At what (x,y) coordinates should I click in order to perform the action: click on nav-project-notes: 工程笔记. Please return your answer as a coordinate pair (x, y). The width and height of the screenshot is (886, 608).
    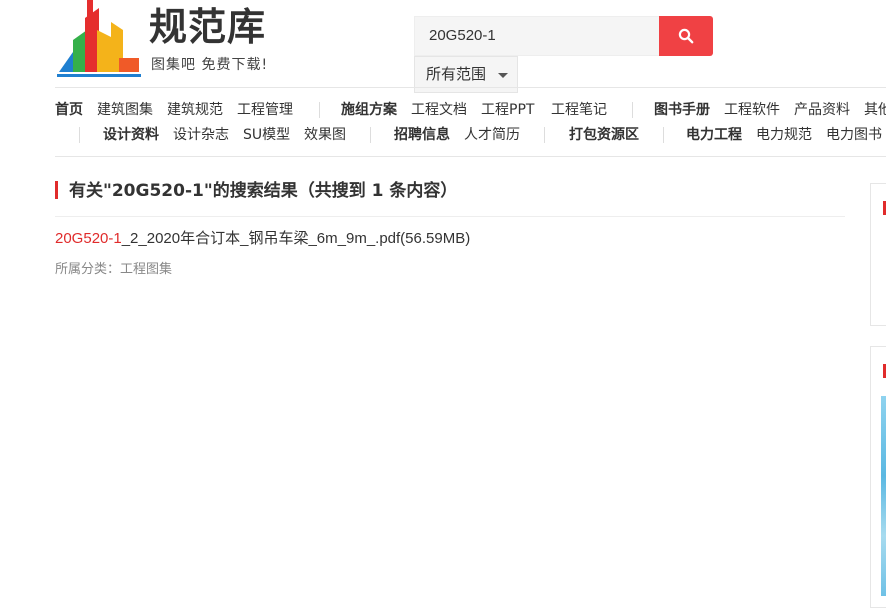
    Looking at the image, I should click on (579, 110).